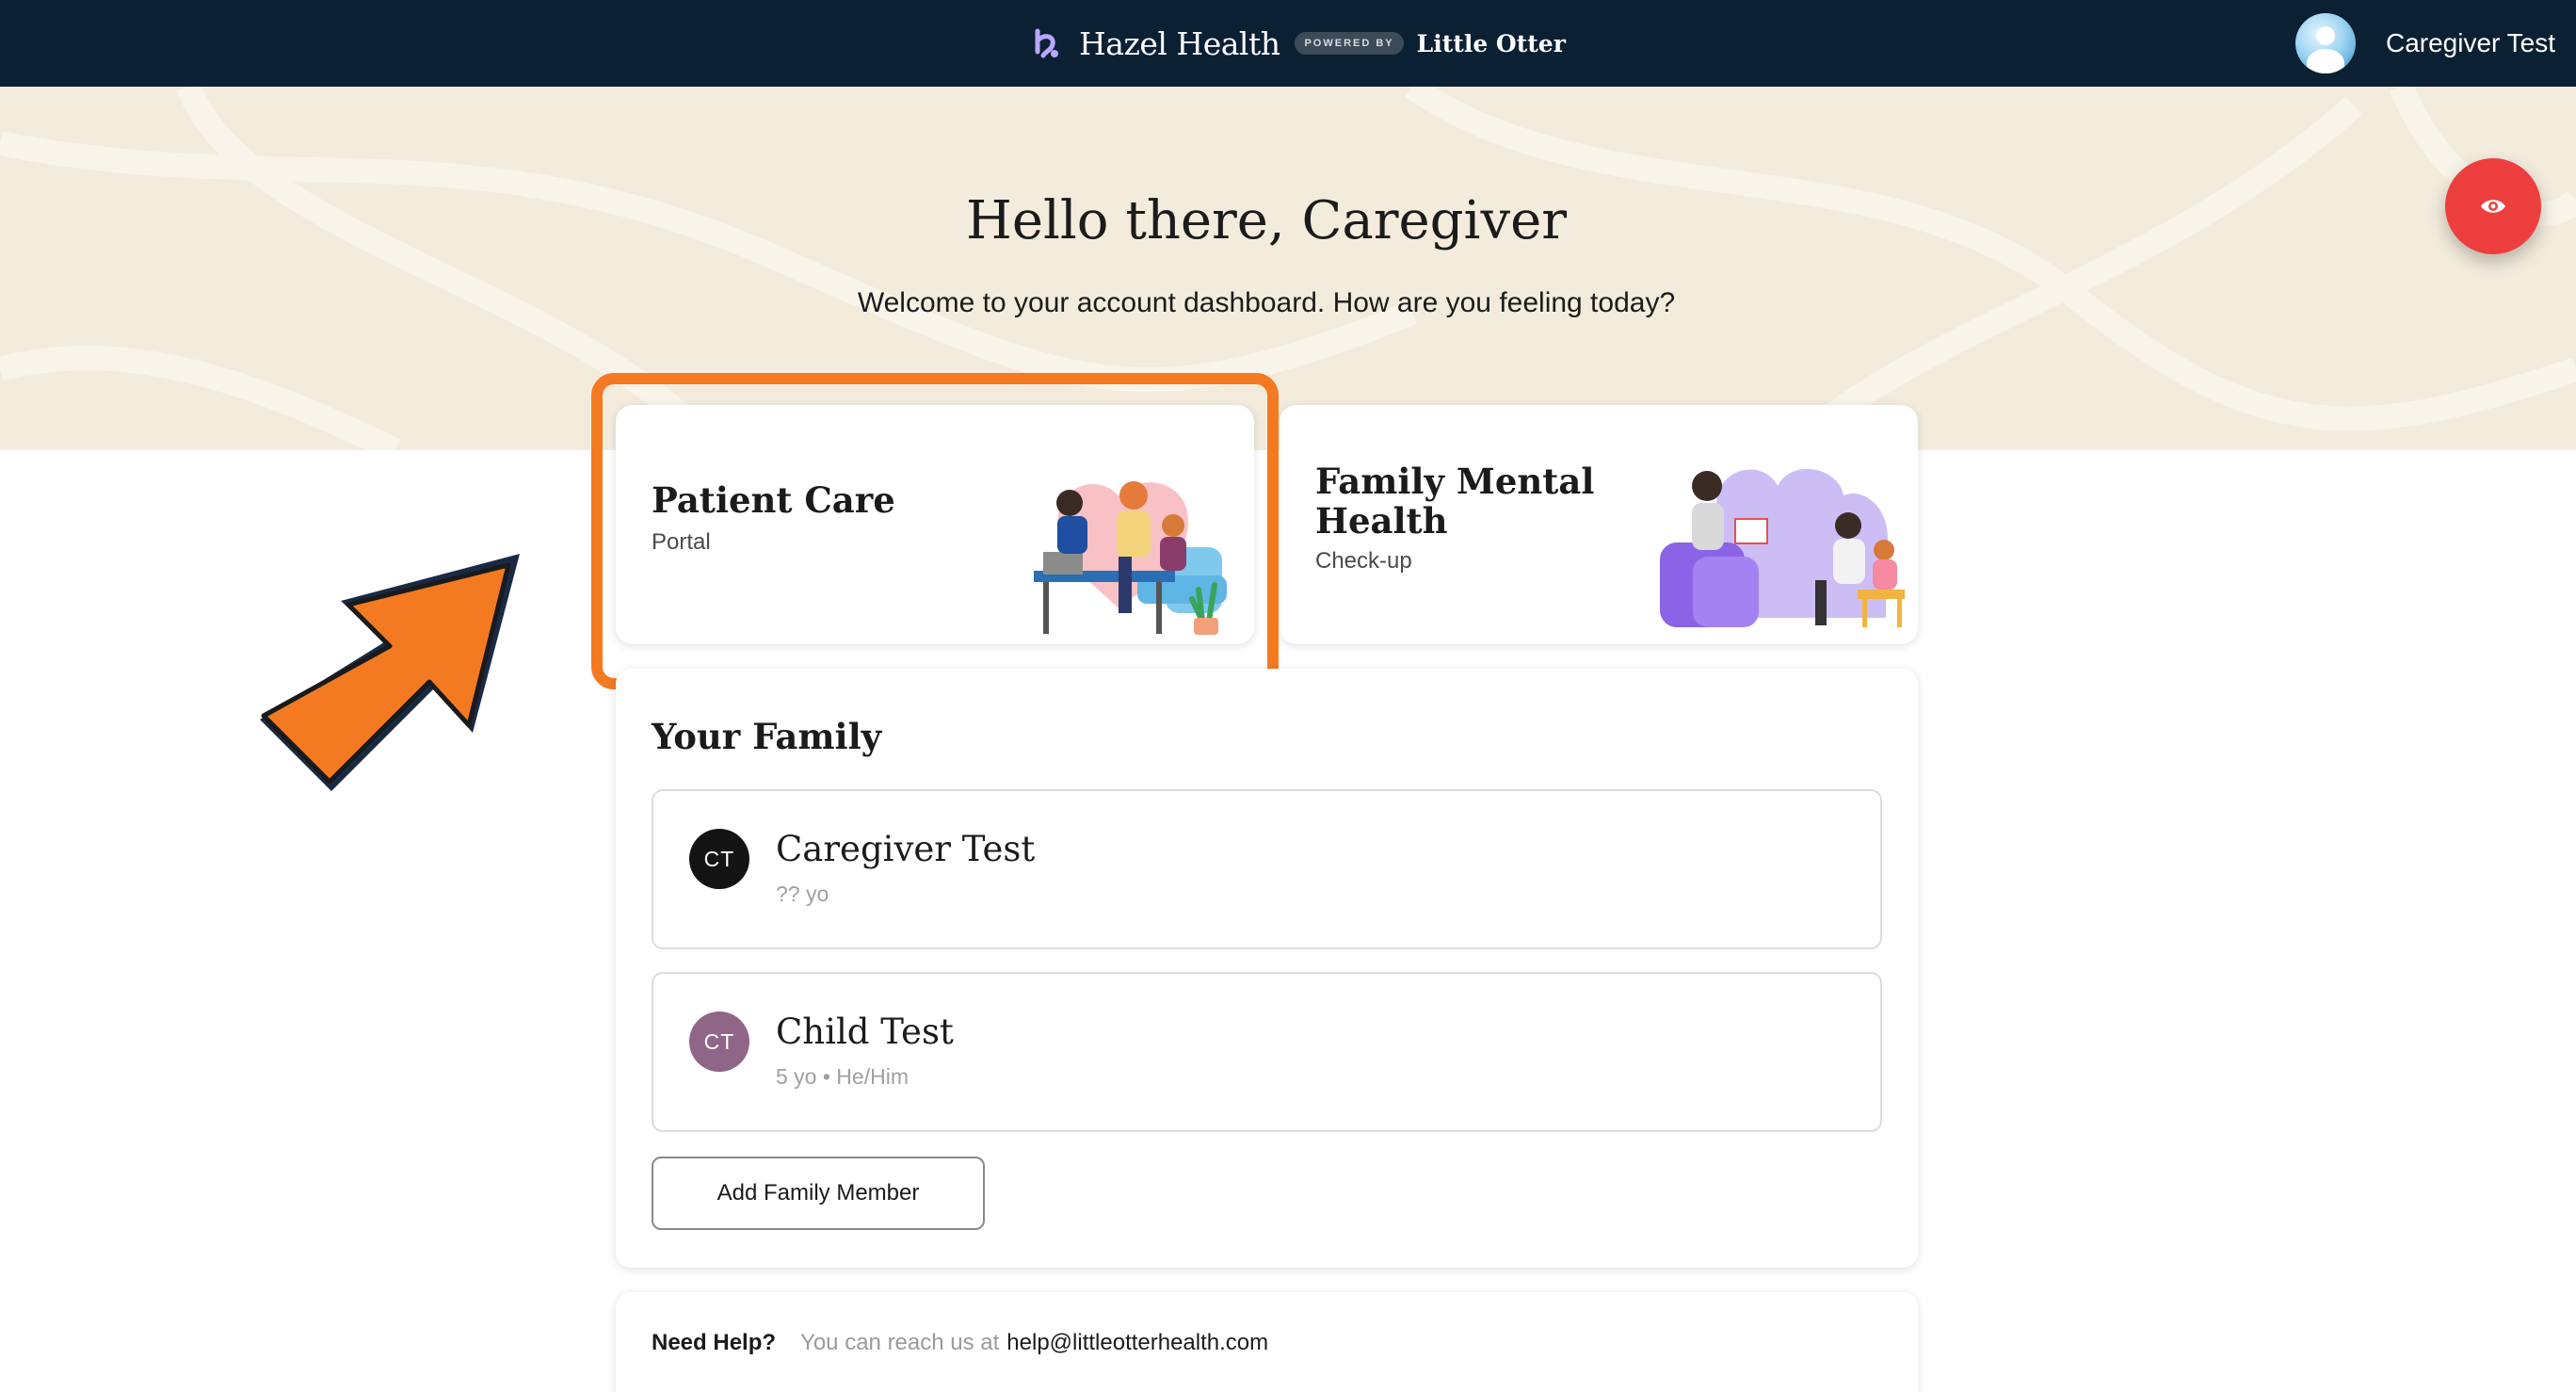  What do you see at coordinates (906, 849) in the screenshot?
I see `member-name: Caregiver Test` at bounding box center [906, 849].